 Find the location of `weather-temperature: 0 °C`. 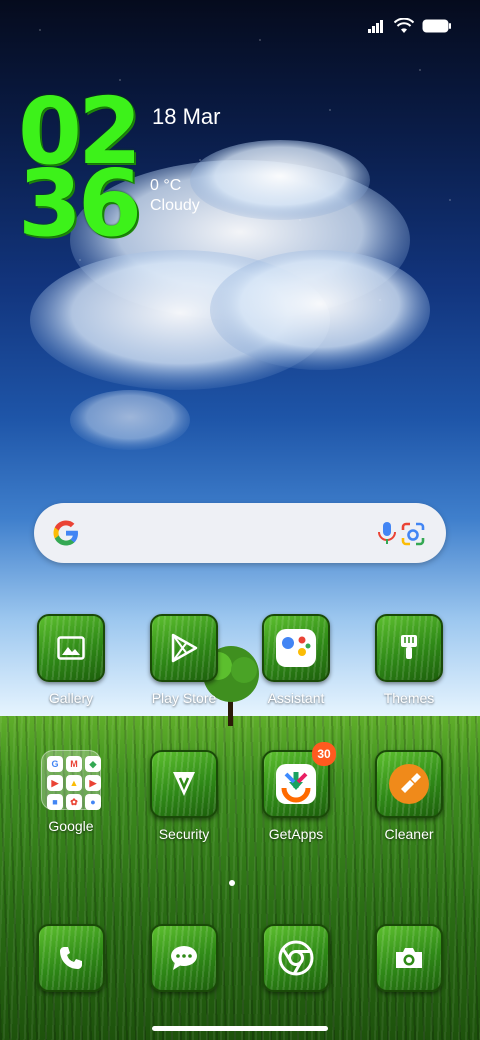

weather-temperature: 0 °C is located at coordinates (166, 185).